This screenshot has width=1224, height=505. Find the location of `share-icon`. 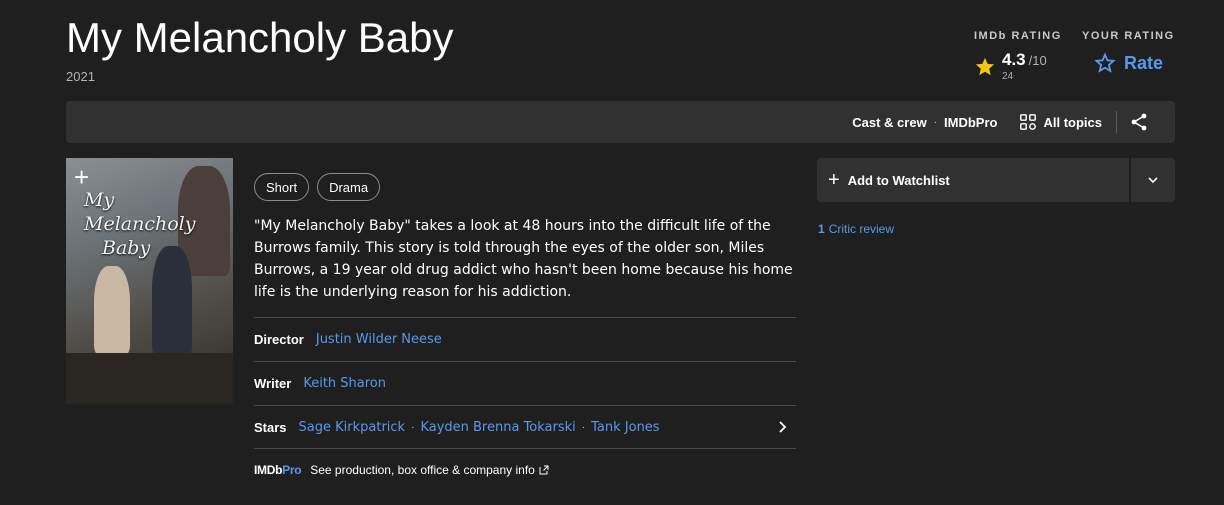

share-icon is located at coordinates (1139, 122).